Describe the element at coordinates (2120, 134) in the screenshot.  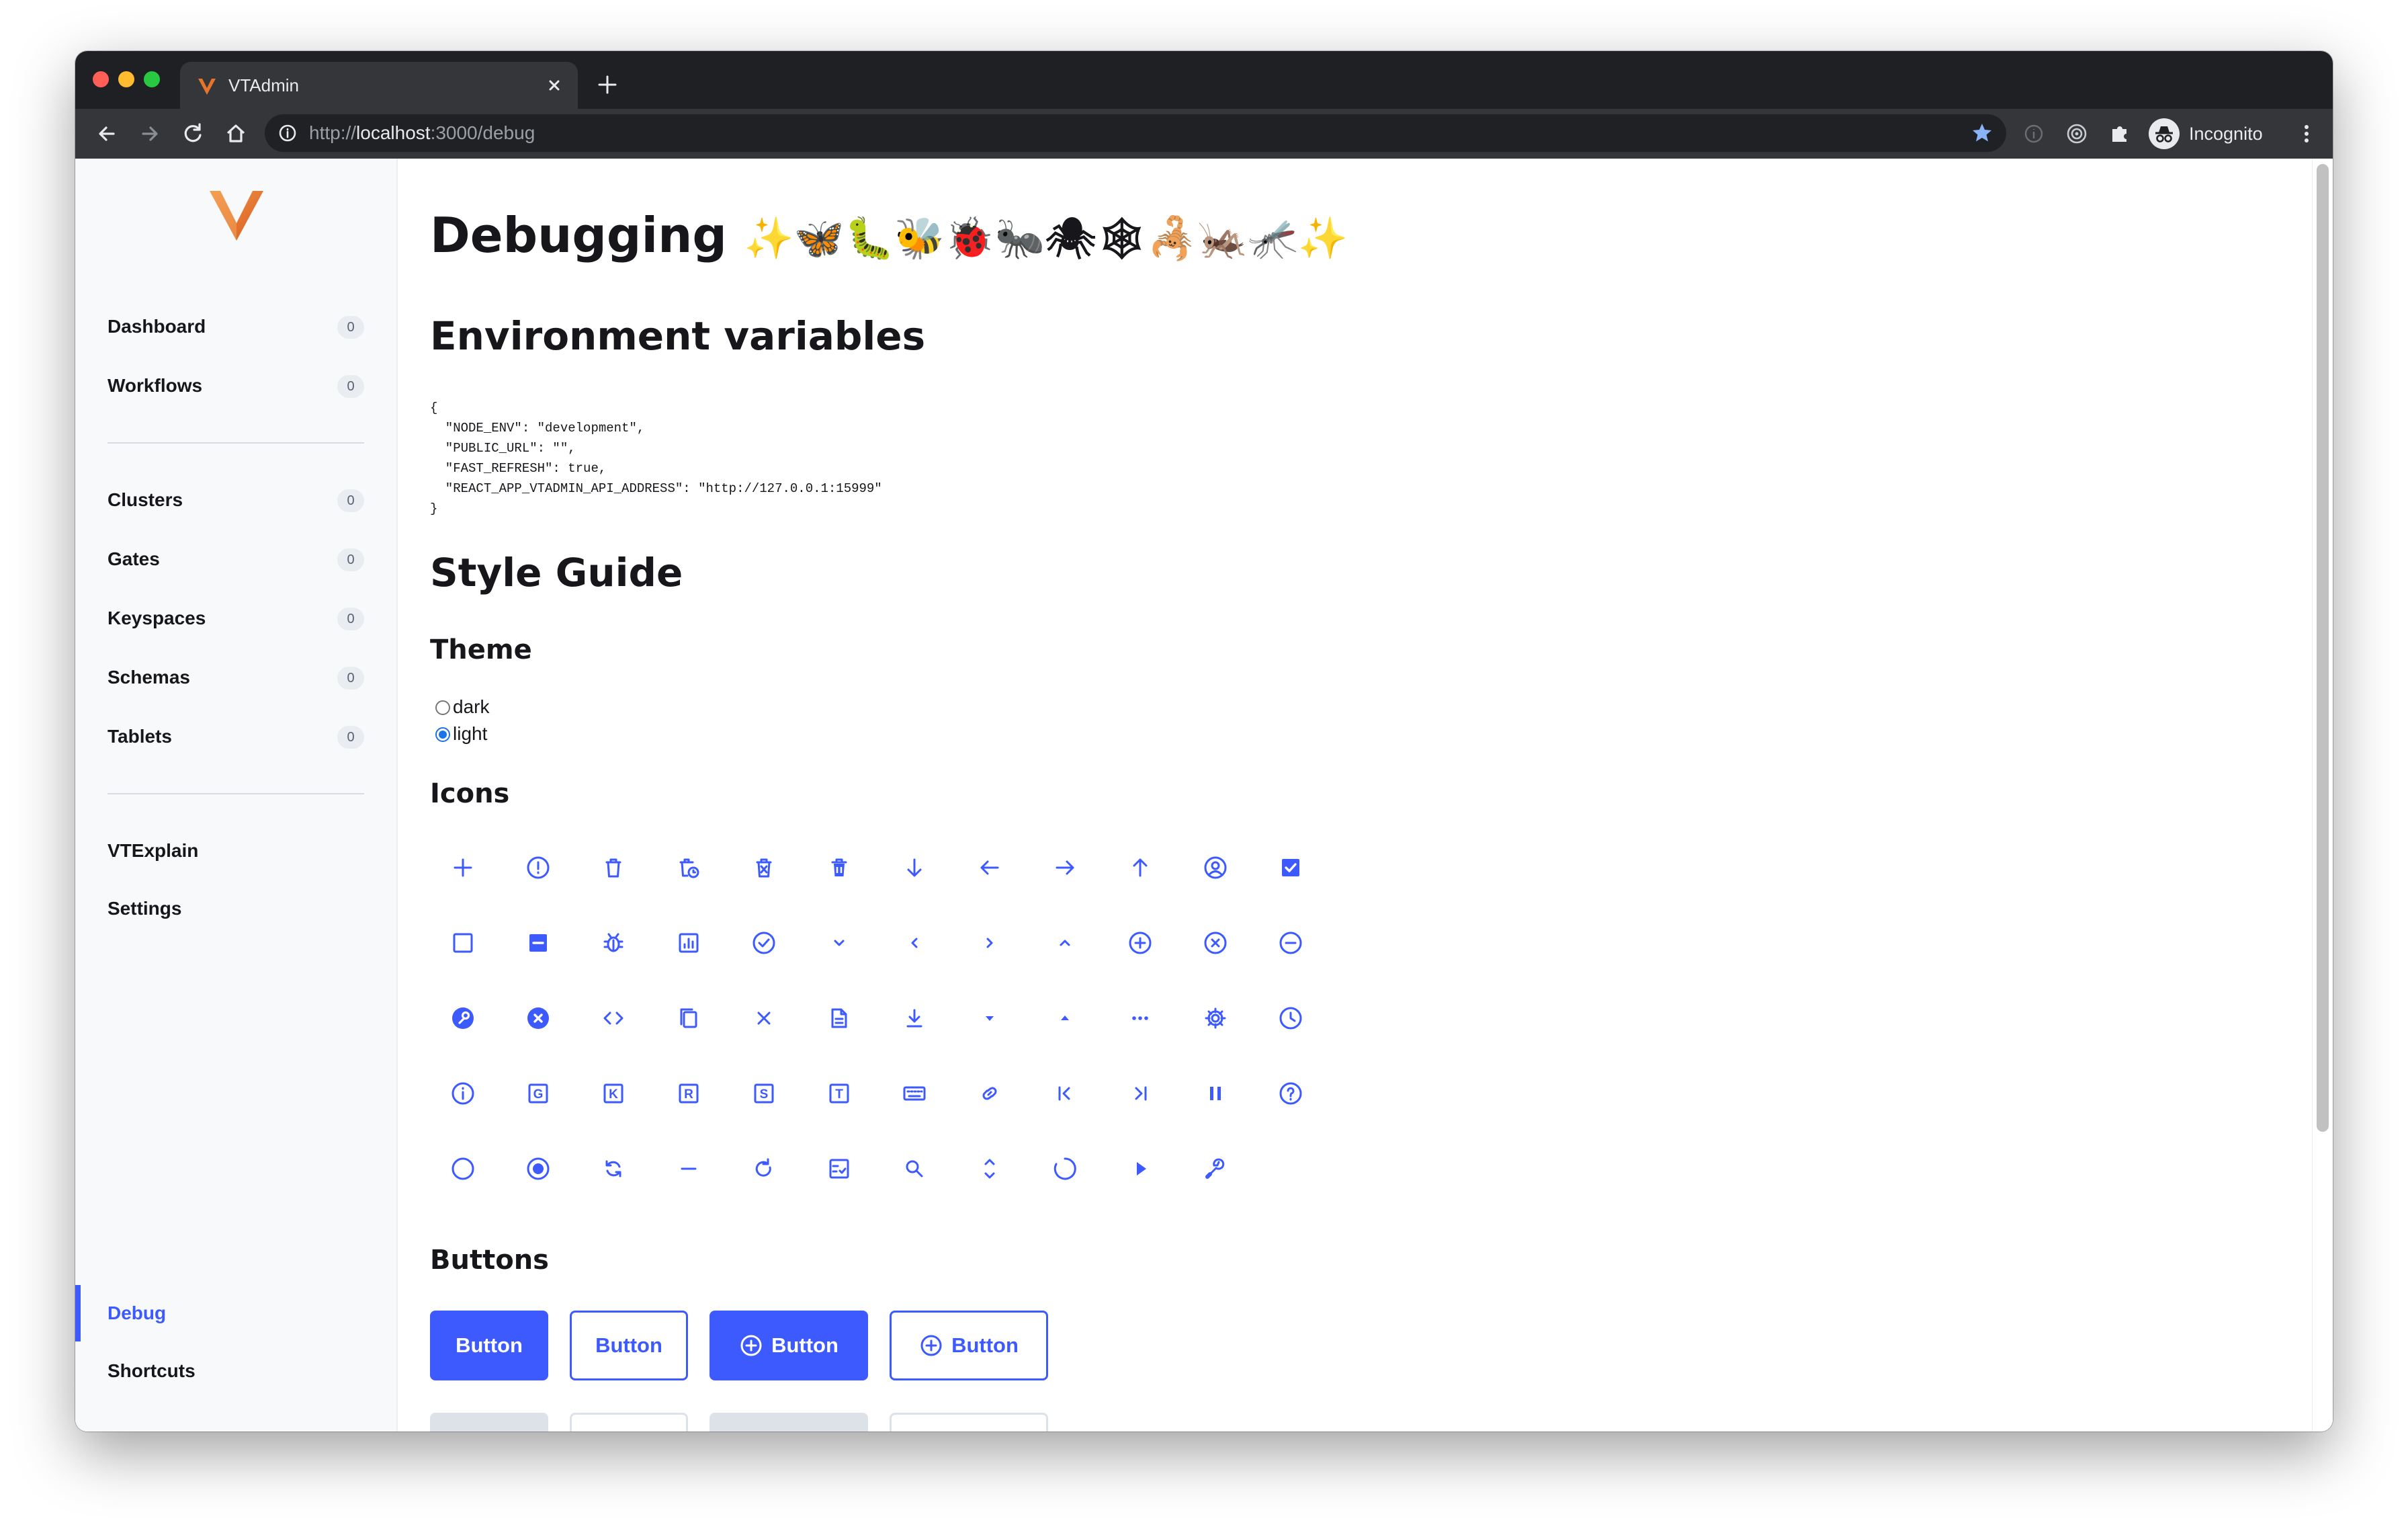
I see `extensions-puzzle-icon` at that location.